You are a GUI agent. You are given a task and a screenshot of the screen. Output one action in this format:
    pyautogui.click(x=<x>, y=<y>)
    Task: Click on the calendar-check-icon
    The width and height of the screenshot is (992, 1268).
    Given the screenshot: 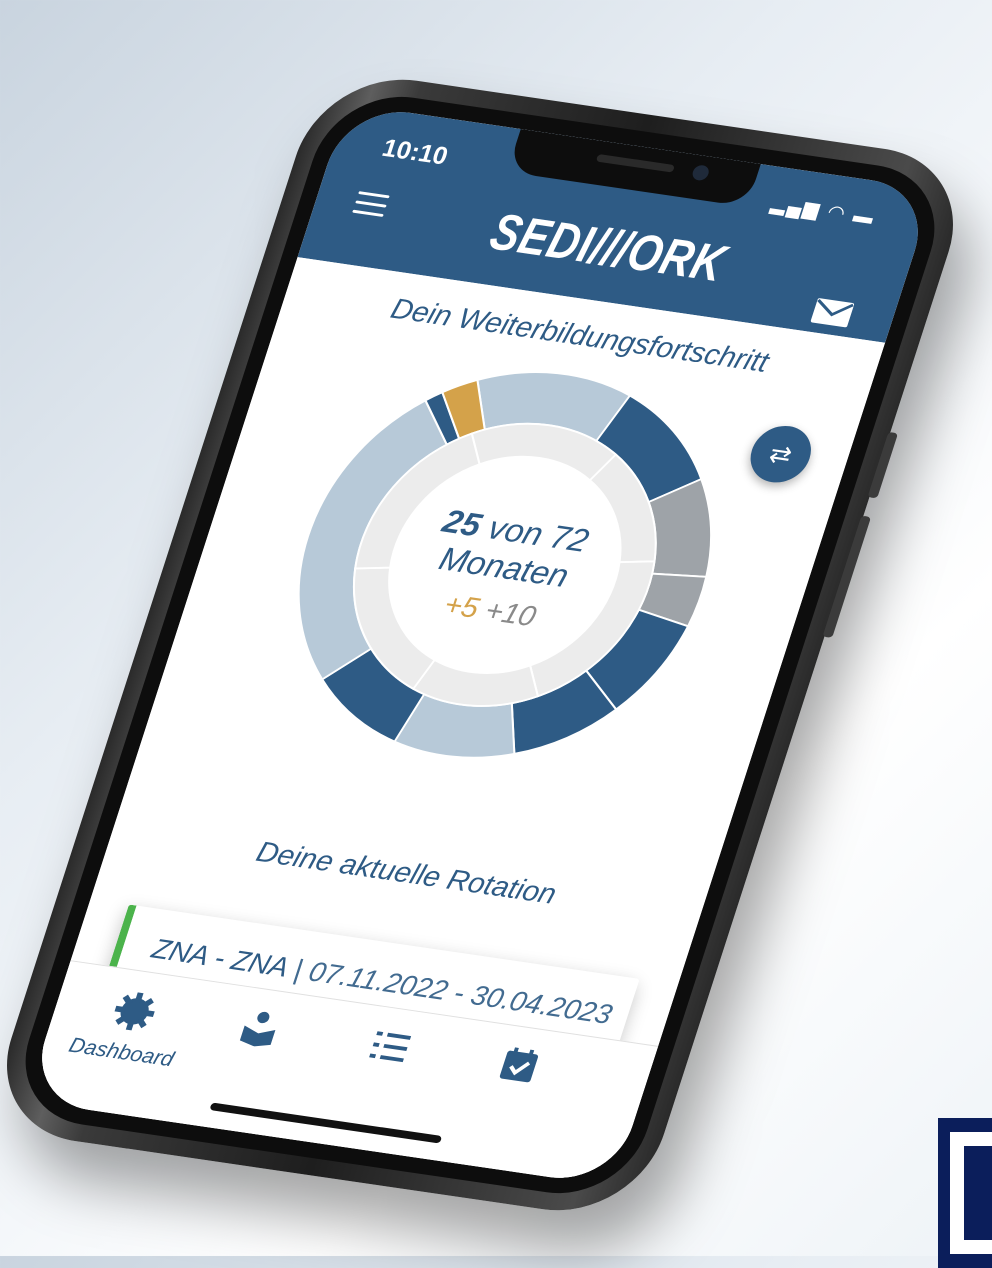 What is the action you would take?
    pyautogui.click(x=519, y=1065)
    